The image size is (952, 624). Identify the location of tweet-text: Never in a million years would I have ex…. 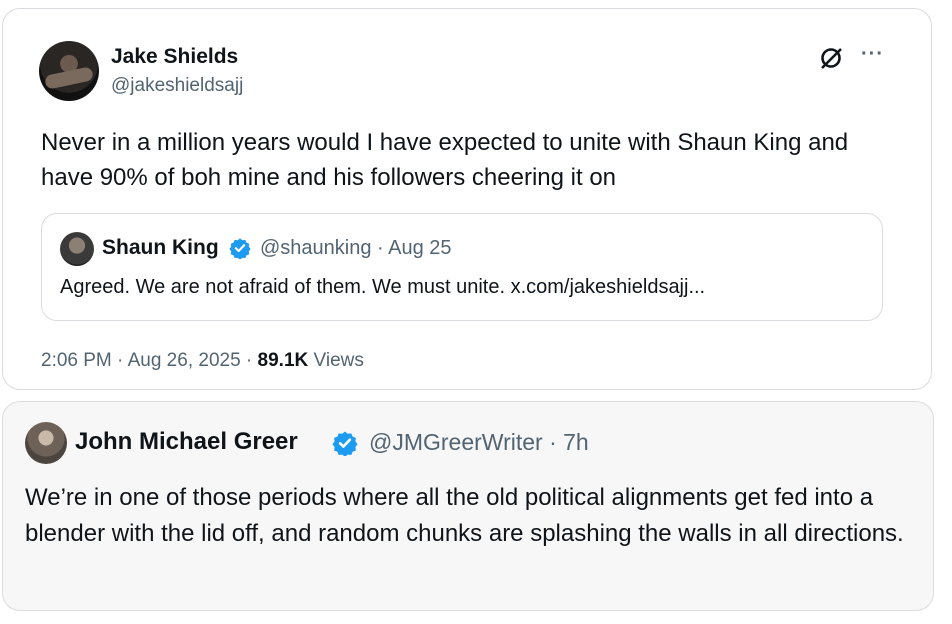
(445, 160).